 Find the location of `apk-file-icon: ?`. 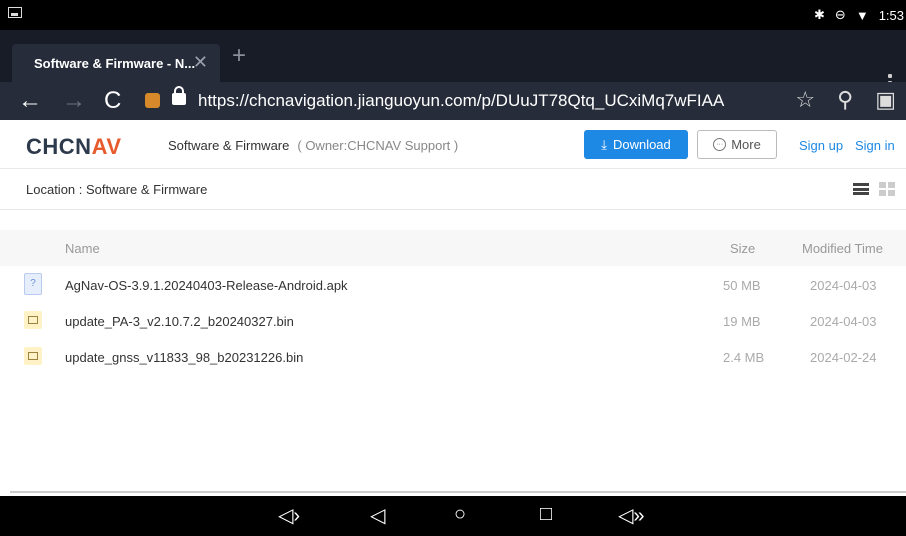

apk-file-icon: ? is located at coordinates (33, 284).